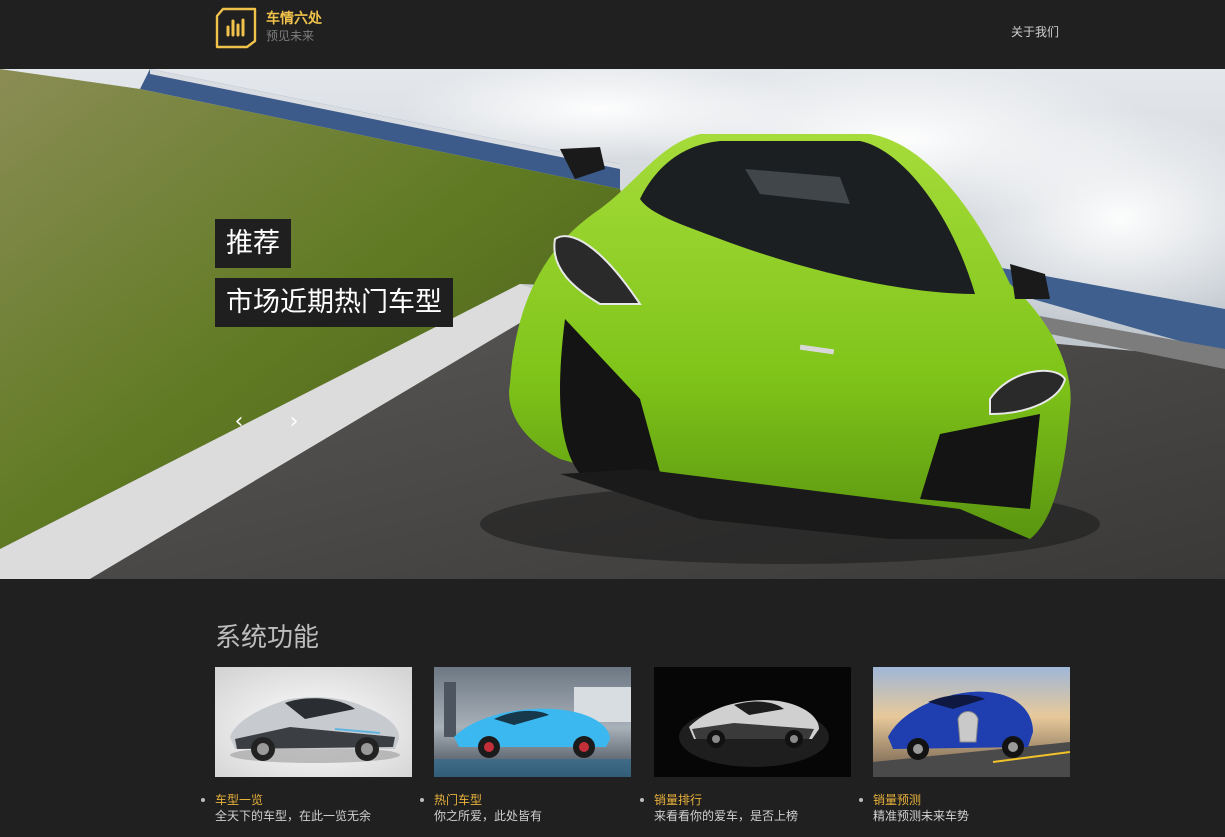 Image resolution: width=1225 pixels, height=837 pixels. Describe the element at coordinates (294, 19) in the screenshot. I see `logo-title: 车情六处` at that location.